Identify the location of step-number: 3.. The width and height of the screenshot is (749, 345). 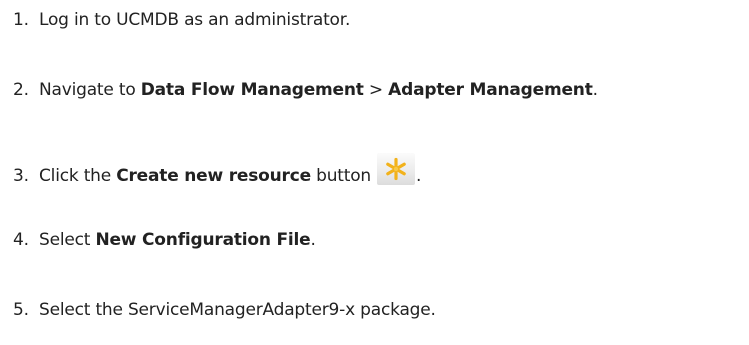
(21, 176).